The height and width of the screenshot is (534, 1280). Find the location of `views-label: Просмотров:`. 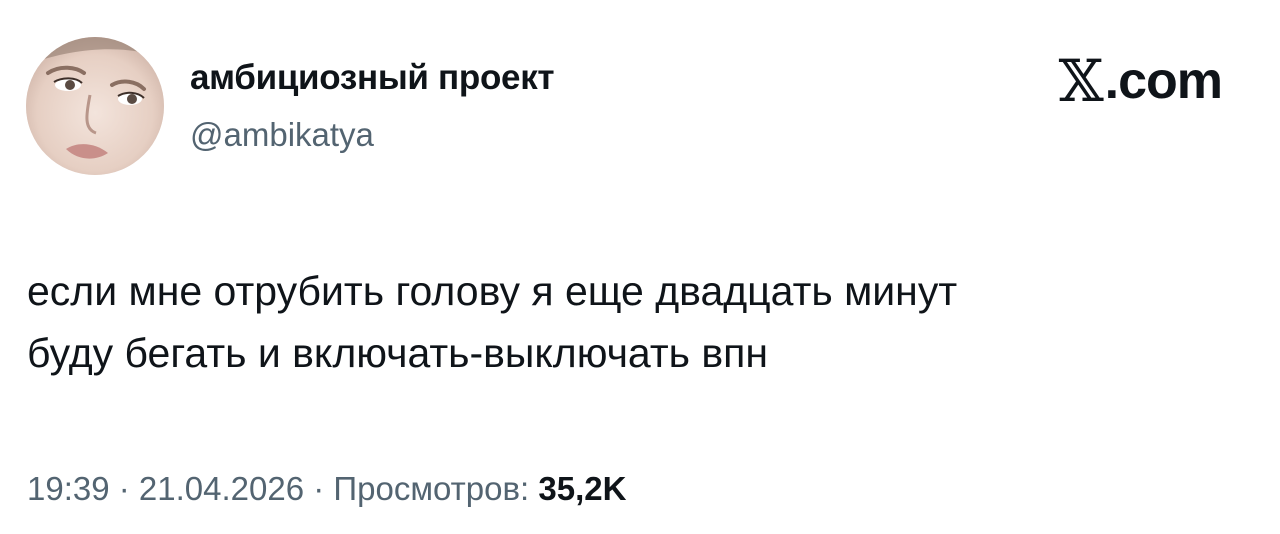

views-label: Просмотров: is located at coordinates (436, 488).